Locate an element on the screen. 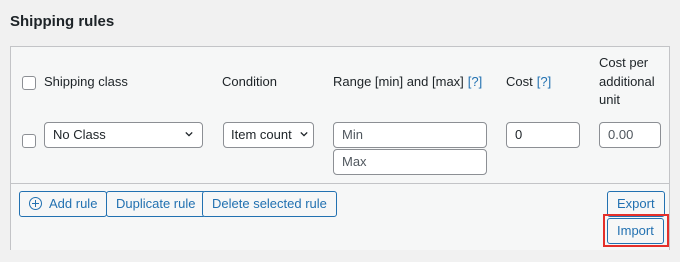  import-highlight-box is located at coordinates (636, 230).